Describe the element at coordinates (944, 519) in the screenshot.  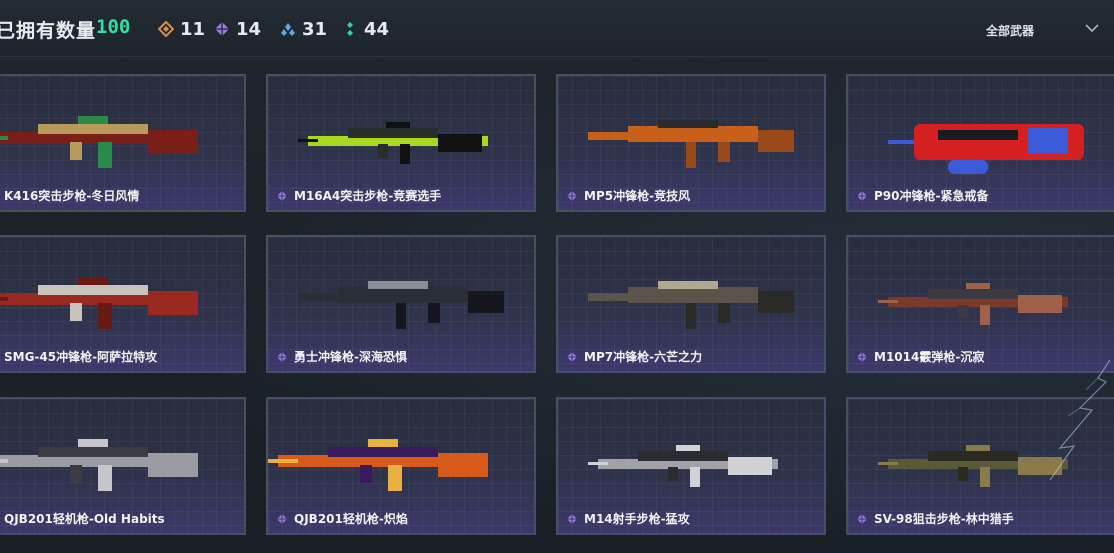
I see `weapon-name: SV-98狙击步枪-林中猎手` at that location.